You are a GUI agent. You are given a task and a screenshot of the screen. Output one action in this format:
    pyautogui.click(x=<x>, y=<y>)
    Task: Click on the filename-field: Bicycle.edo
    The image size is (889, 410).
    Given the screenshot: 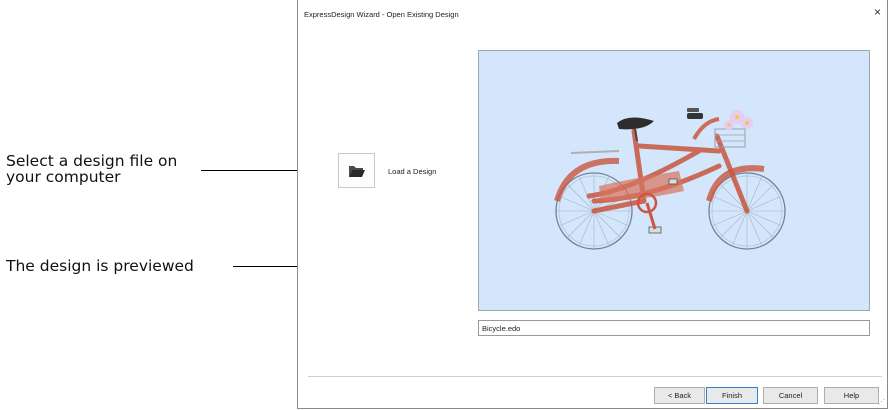 What is the action you would take?
    pyautogui.click(x=674, y=328)
    